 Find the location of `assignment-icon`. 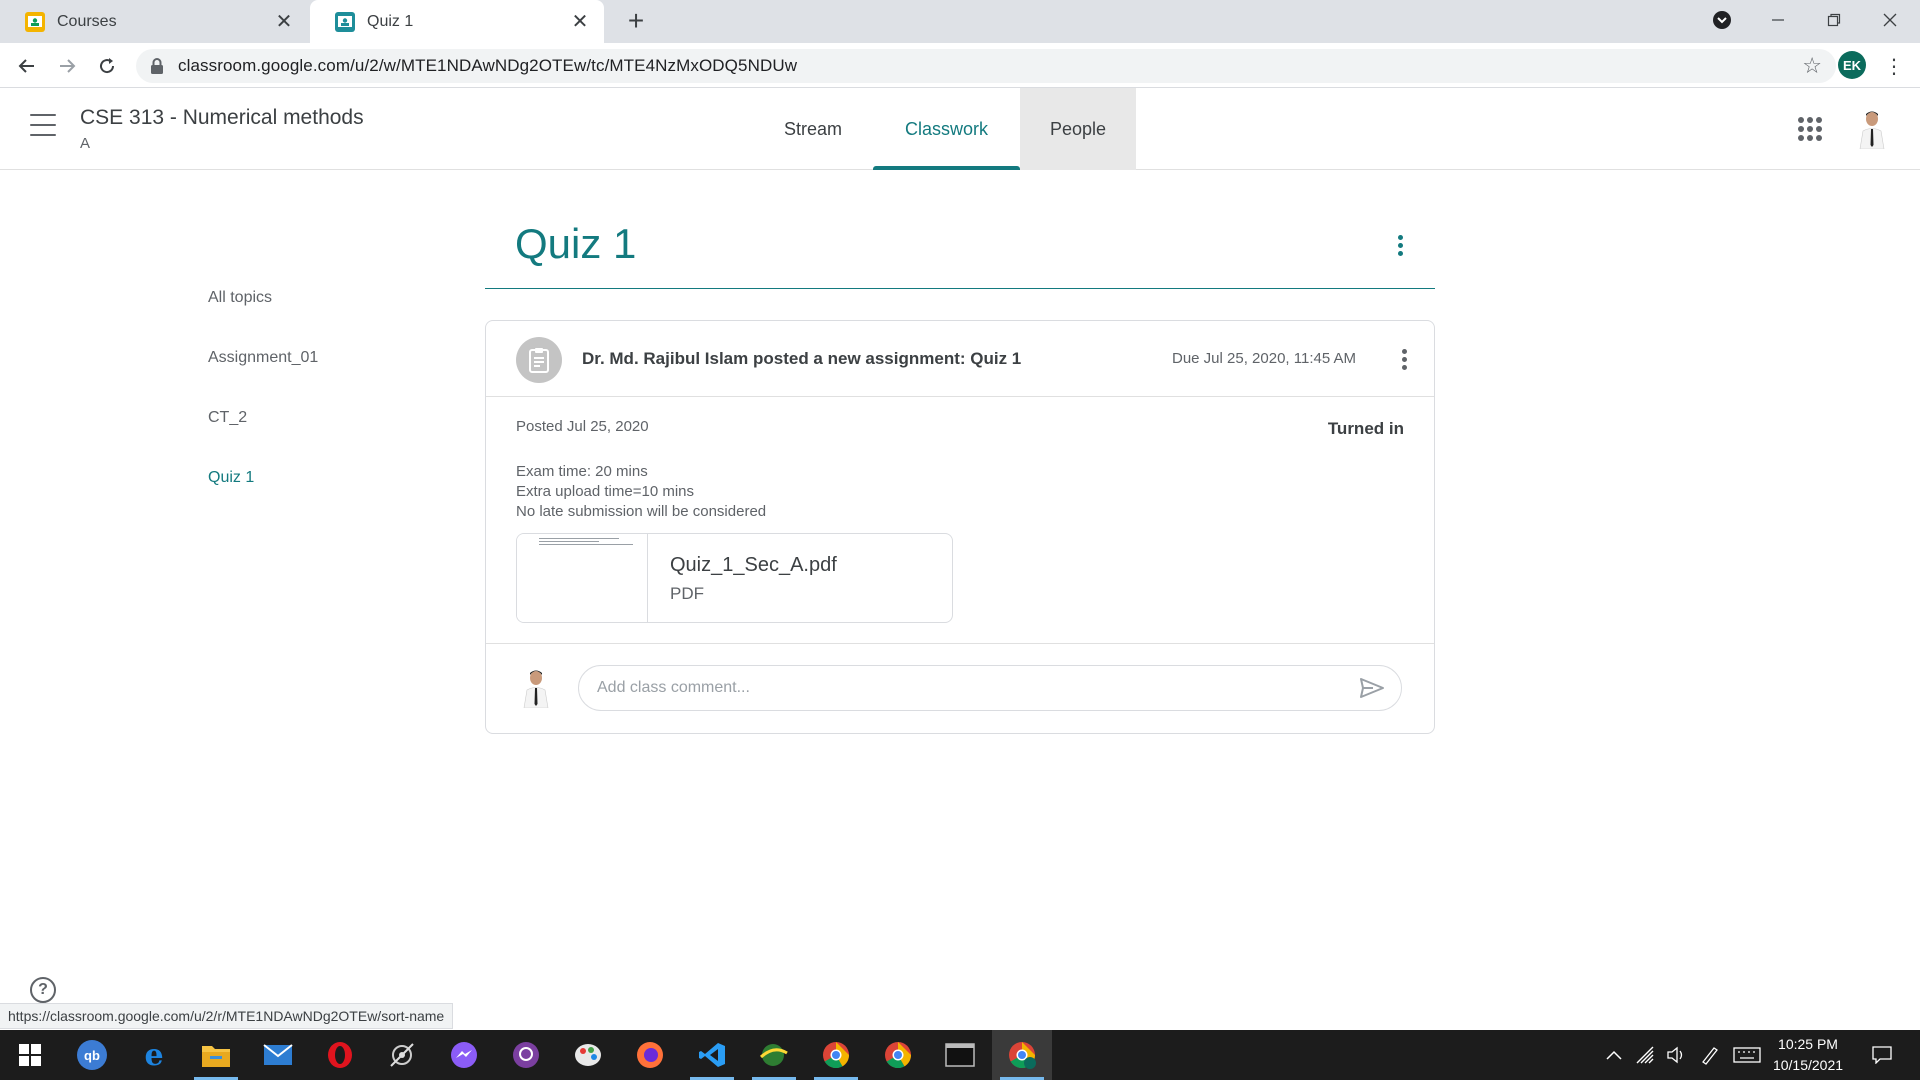

assignment-icon is located at coordinates (539, 360).